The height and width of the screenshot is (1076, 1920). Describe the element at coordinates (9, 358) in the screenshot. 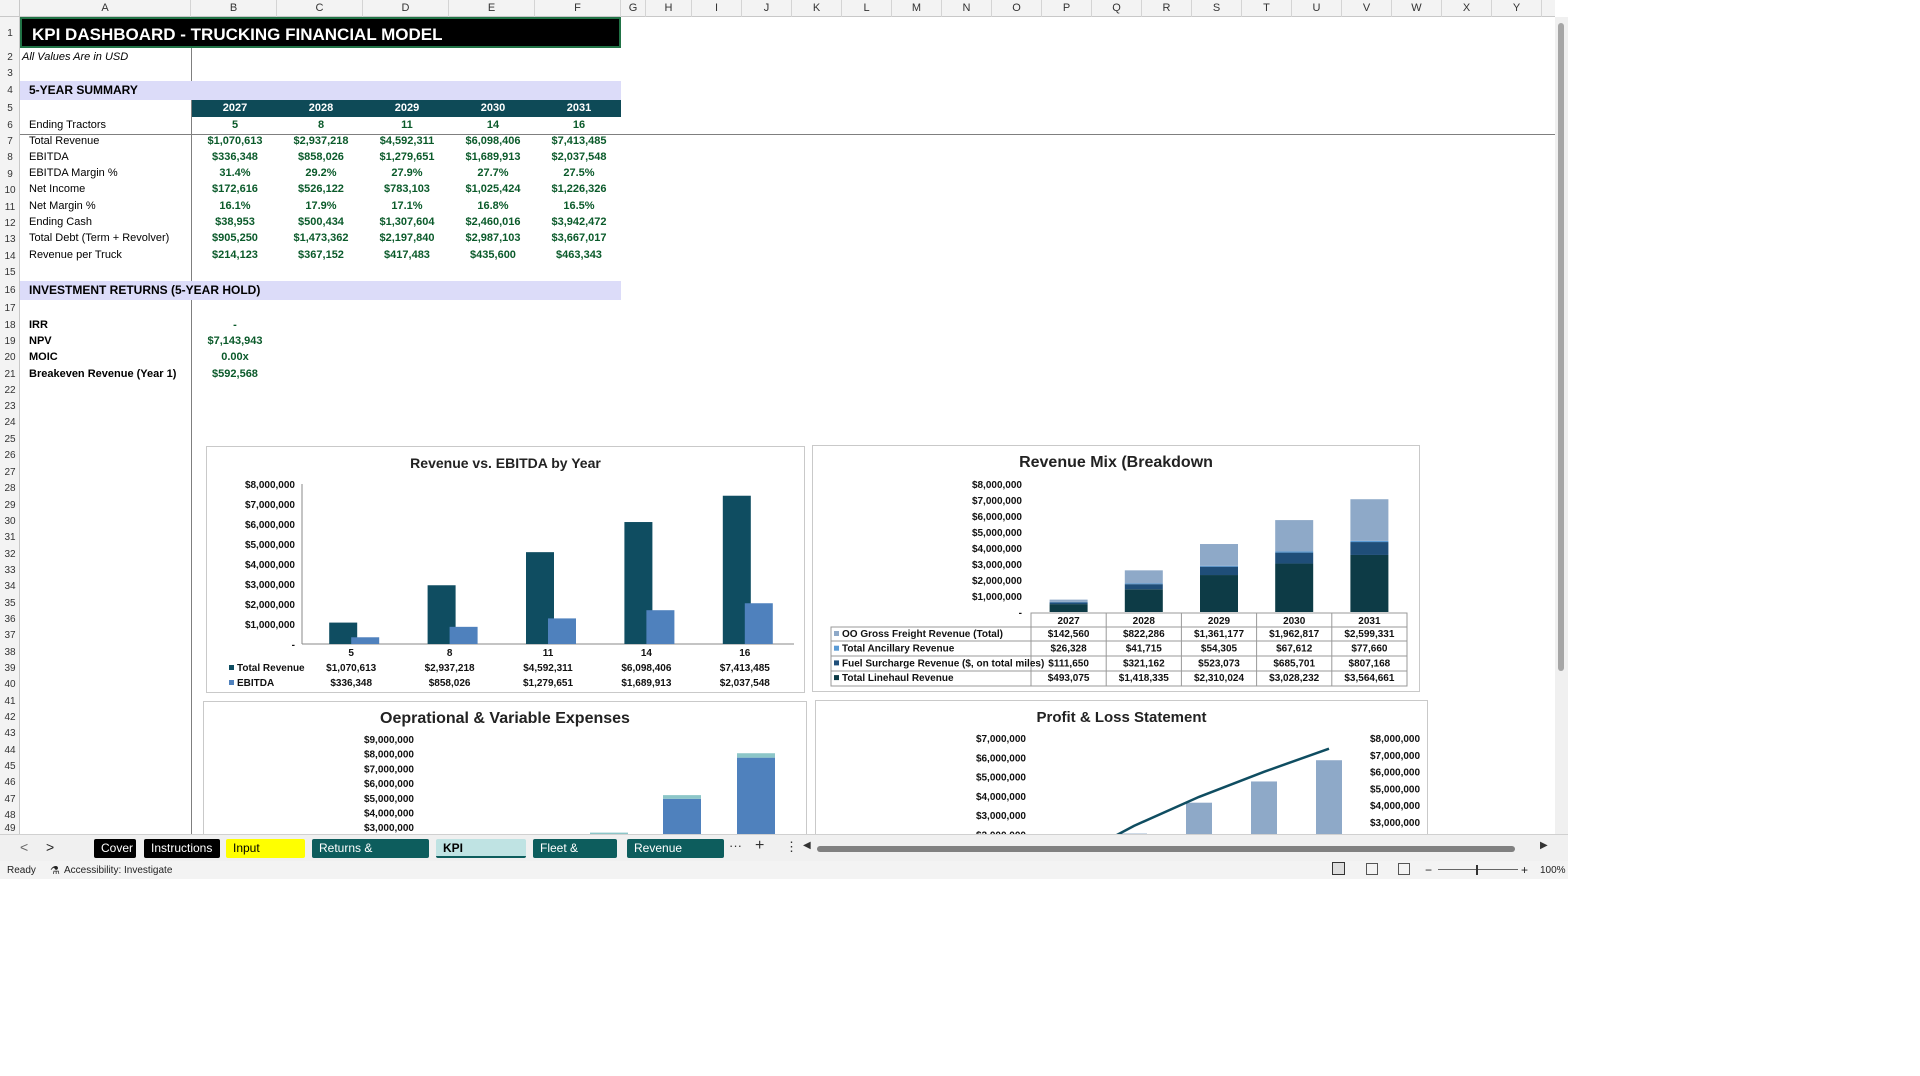

I see `row-header-20: 20` at that location.